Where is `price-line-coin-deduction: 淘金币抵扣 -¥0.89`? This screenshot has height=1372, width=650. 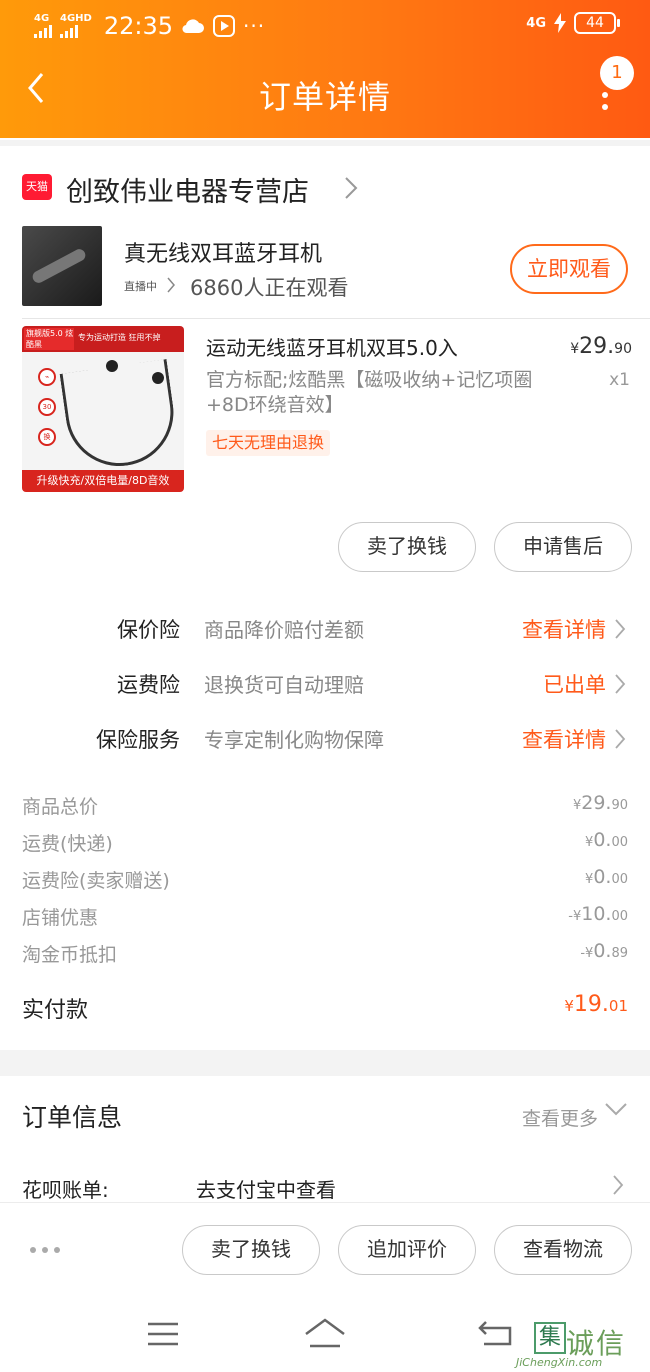 price-line-coin-deduction: 淘金币抵扣 -¥0.89 is located at coordinates (325, 955).